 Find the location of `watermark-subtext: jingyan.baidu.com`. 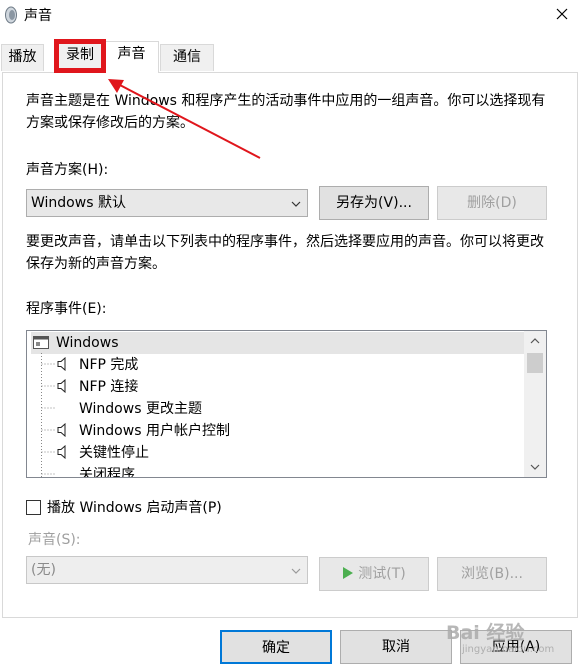

watermark-subtext: jingyan.baidu.com is located at coordinates (508, 649).